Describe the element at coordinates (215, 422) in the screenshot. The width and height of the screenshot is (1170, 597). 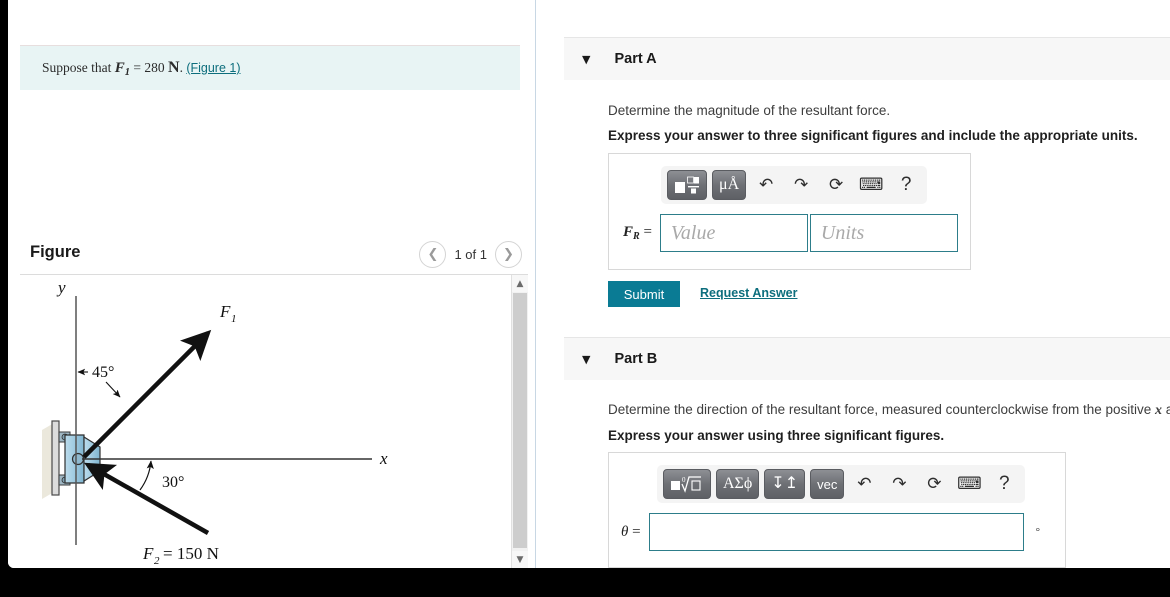
I see `force-diagram: y x F 1 45° F 2 = 150 N 30°` at that location.